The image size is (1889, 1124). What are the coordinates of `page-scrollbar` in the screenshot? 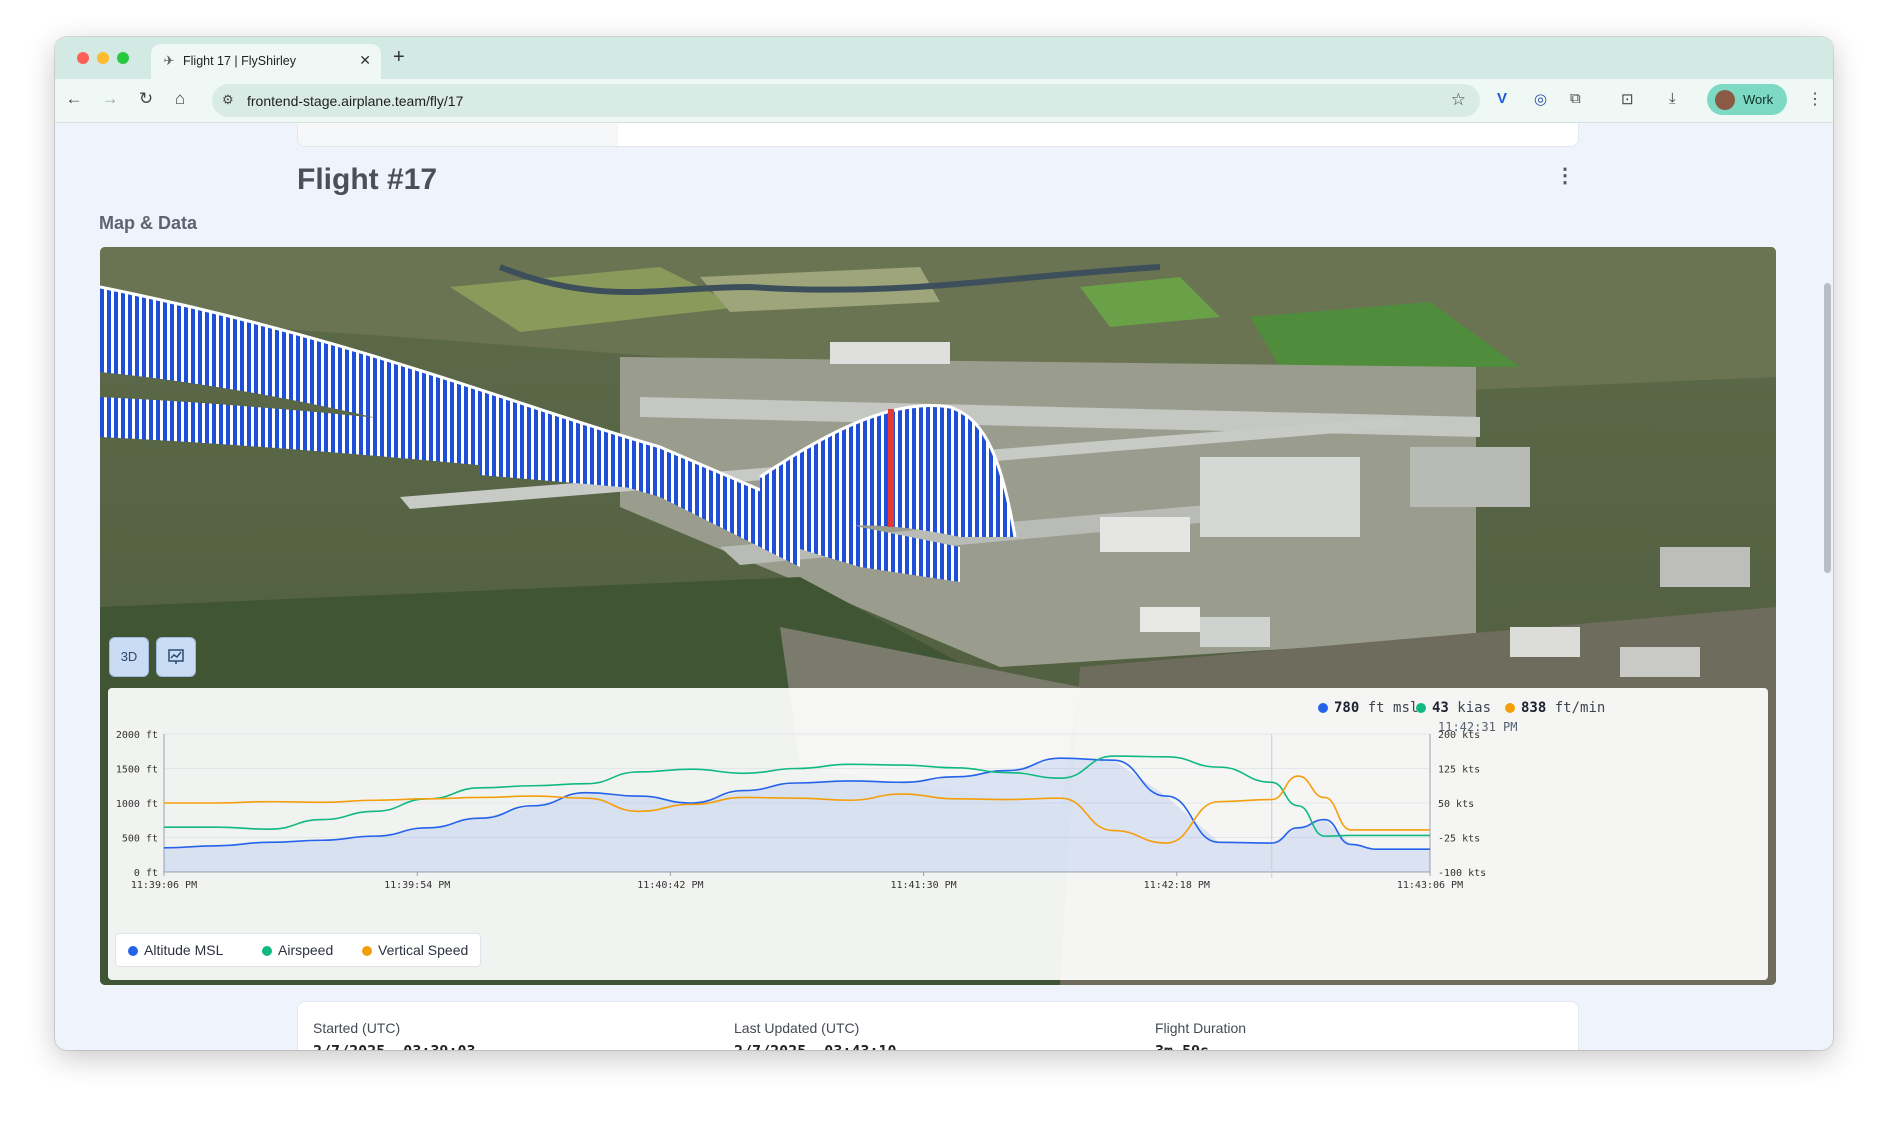 It's located at (1827, 428).